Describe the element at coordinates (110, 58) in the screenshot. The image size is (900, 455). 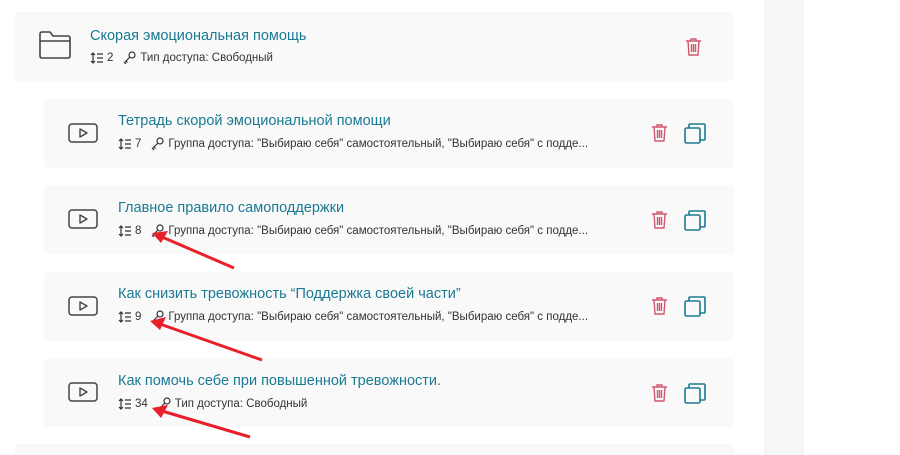
I see `folder-lessons-count: 2` at that location.